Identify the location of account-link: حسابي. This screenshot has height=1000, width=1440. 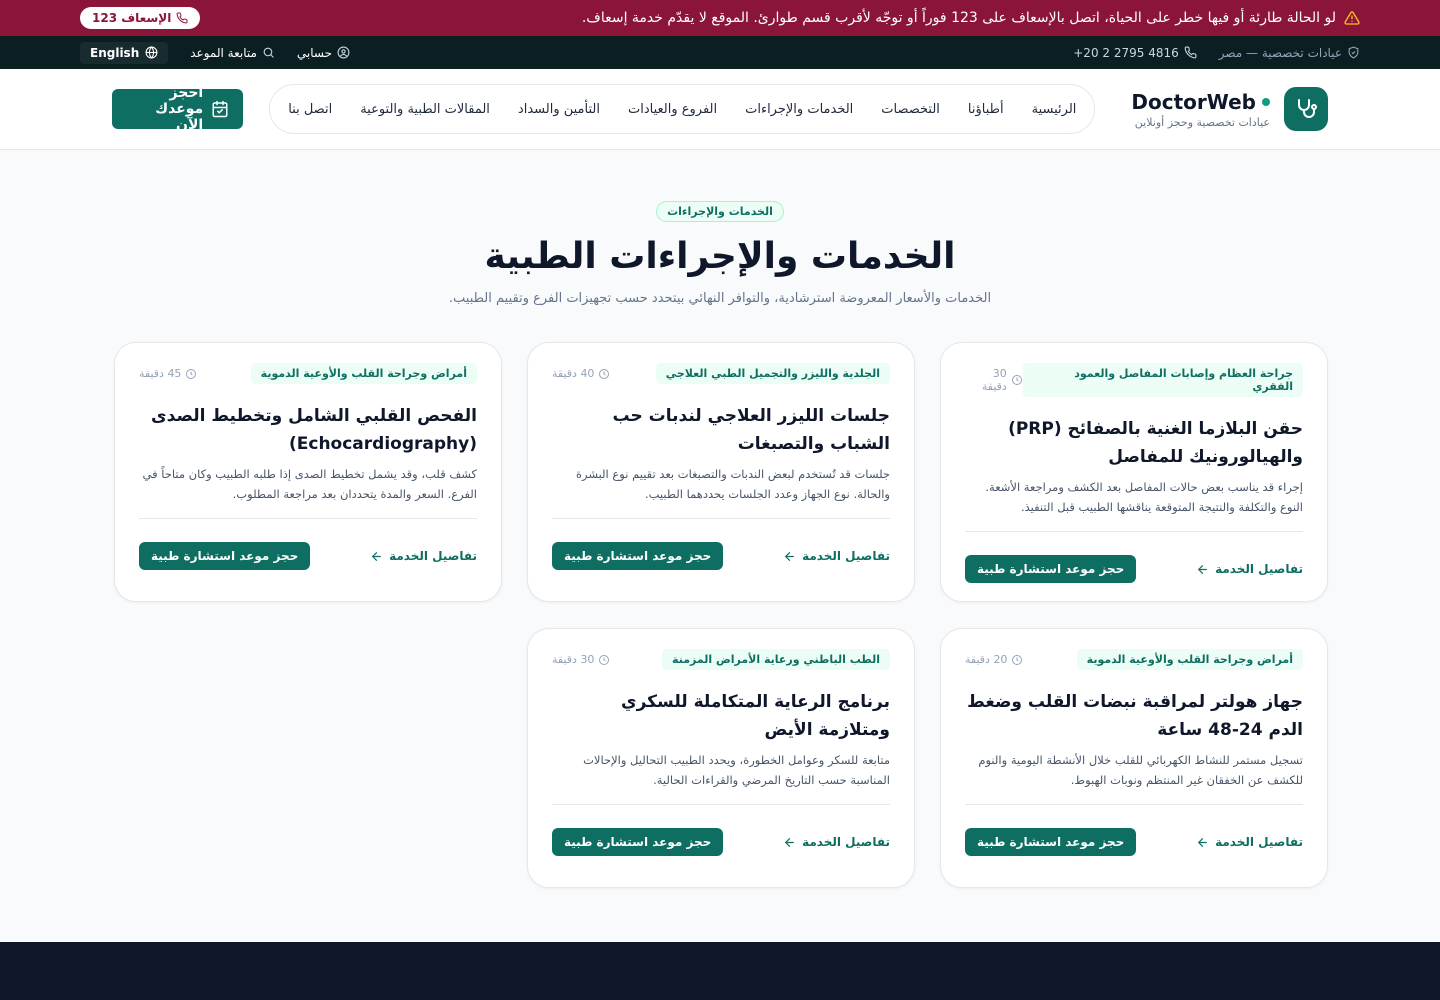
(323, 53).